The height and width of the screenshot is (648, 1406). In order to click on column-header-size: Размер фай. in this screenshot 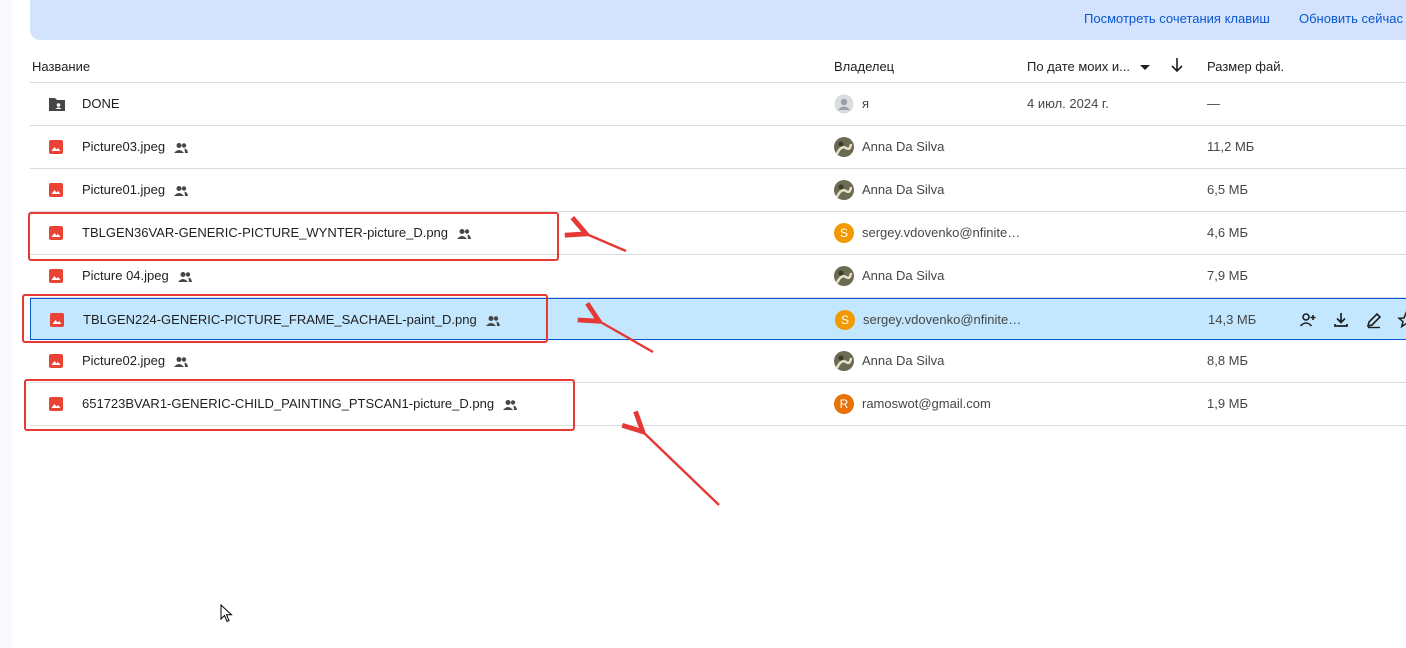, I will do `click(1245, 66)`.